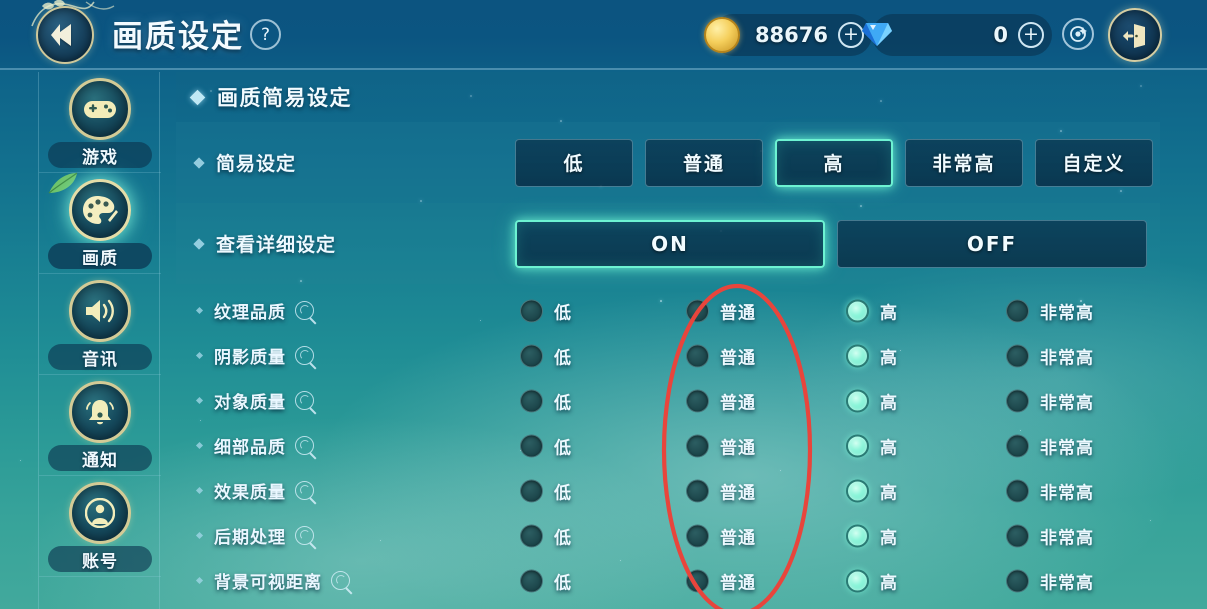 This screenshot has width=1207, height=609. What do you see at coordinates (100, 122) in the screenshot?
I see `sidebar-item-game: 游戏` at bounding box center [100, 122].